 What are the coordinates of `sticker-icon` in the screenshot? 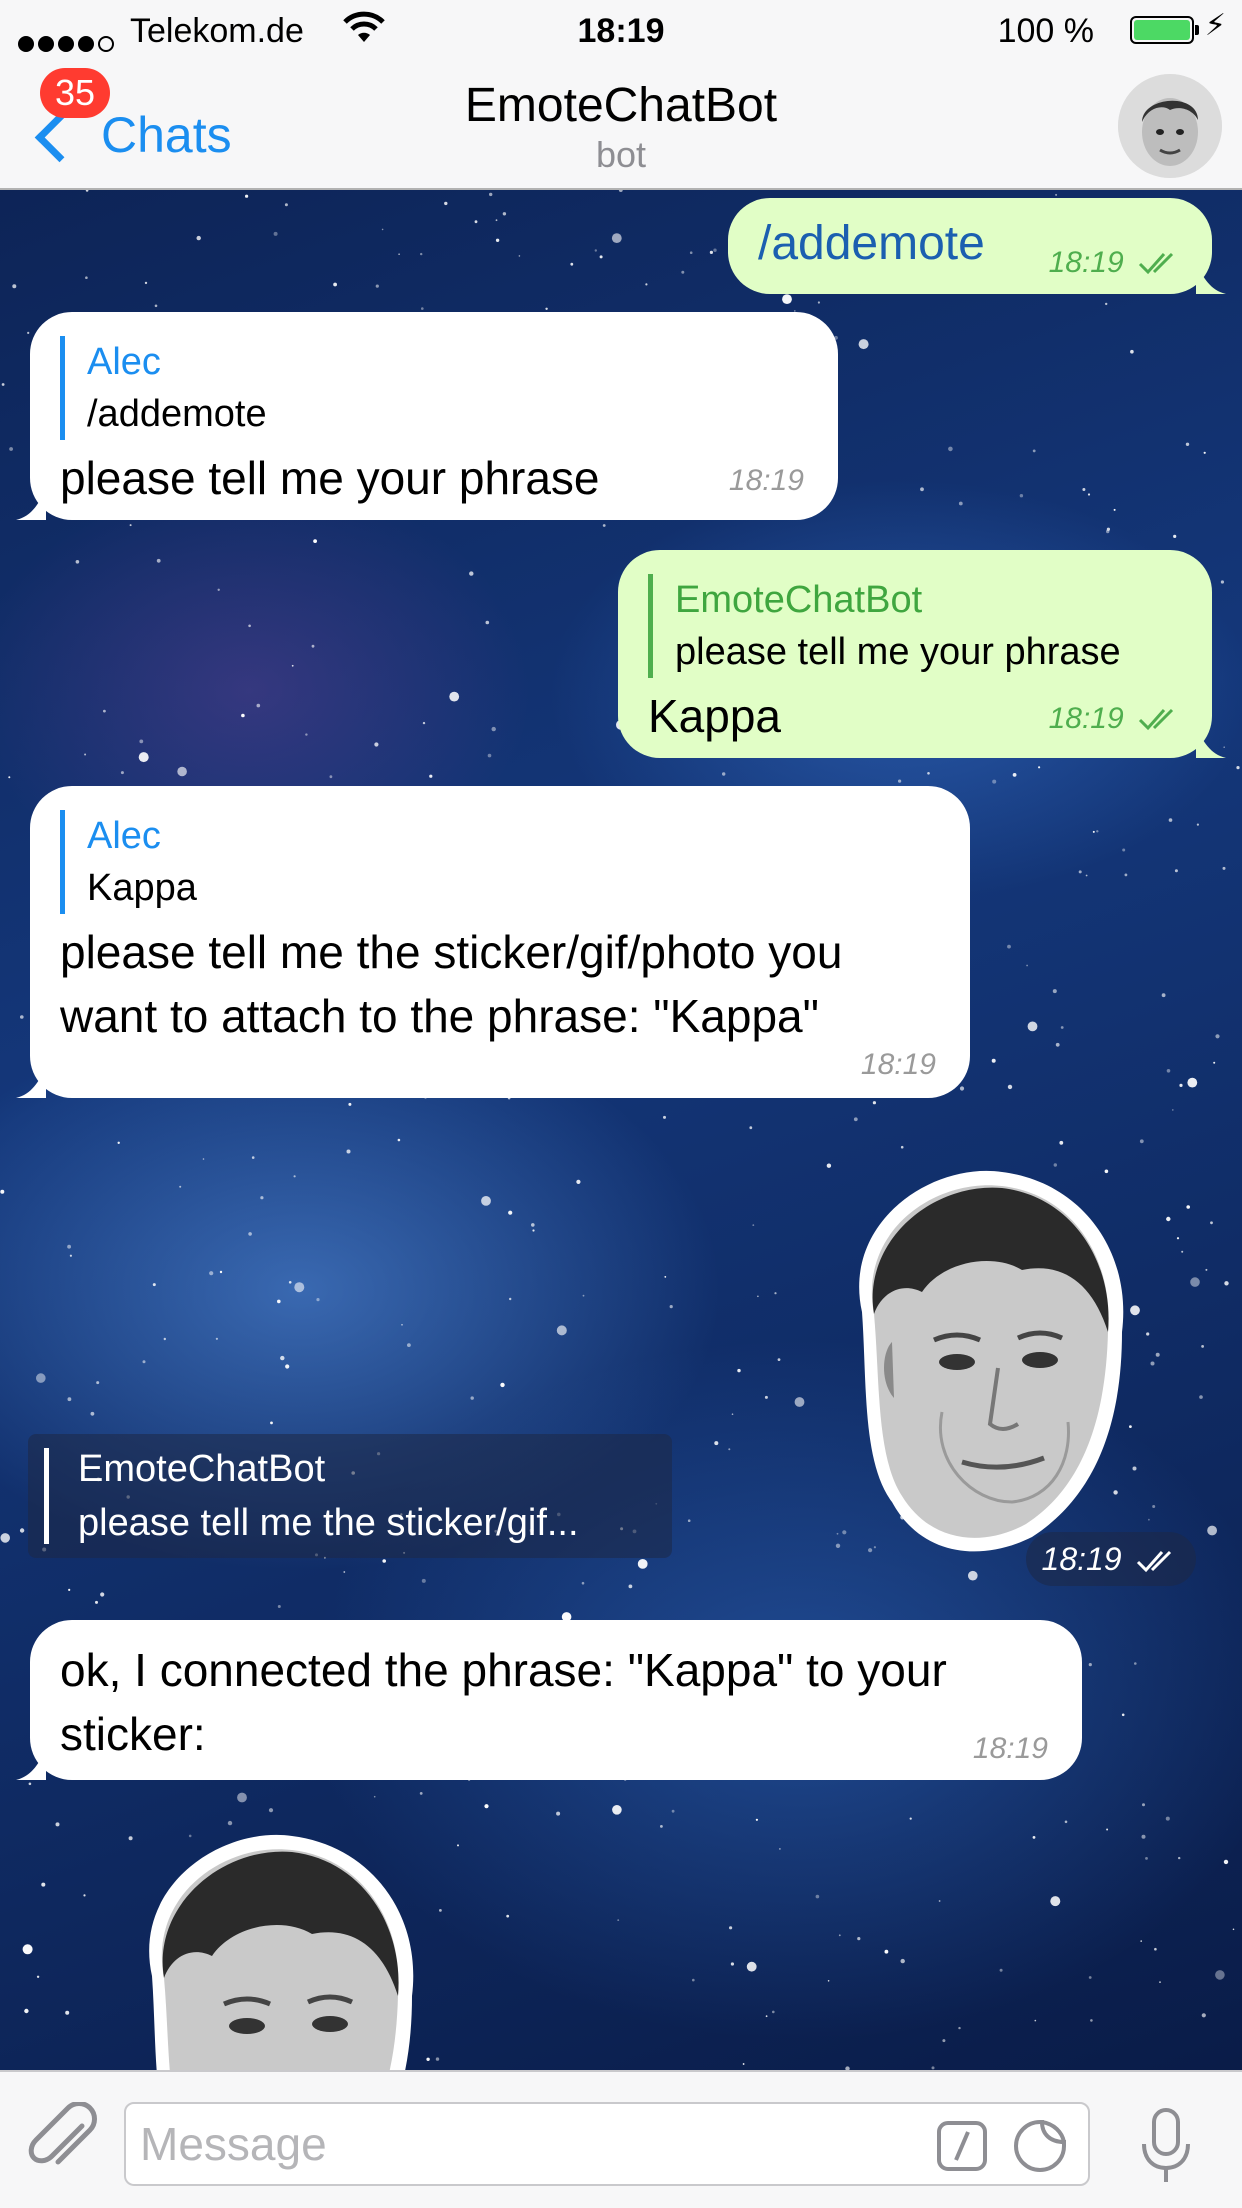 It's located at (1040, 2146).